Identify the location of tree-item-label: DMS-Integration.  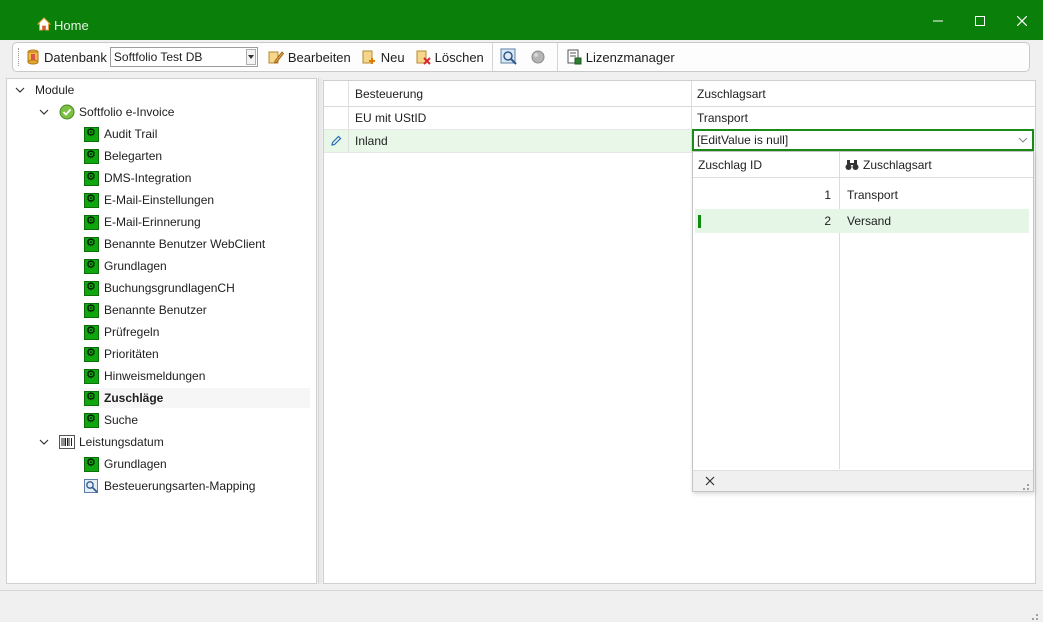
(148, 178).